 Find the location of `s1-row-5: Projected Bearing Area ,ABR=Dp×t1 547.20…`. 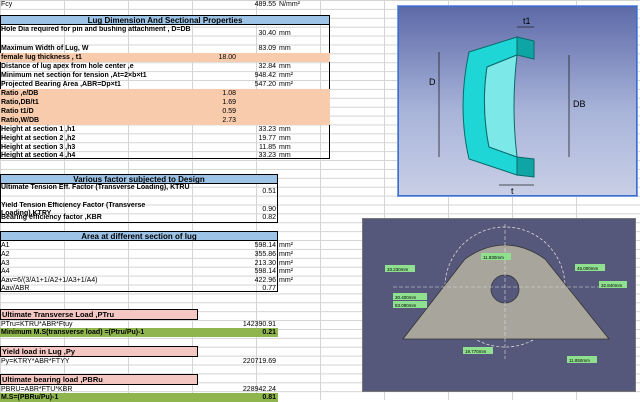

s1-row-5: Projected Bearing Area ,ABR=Dp×t1 547.20… is located at coordinates (165, 84).